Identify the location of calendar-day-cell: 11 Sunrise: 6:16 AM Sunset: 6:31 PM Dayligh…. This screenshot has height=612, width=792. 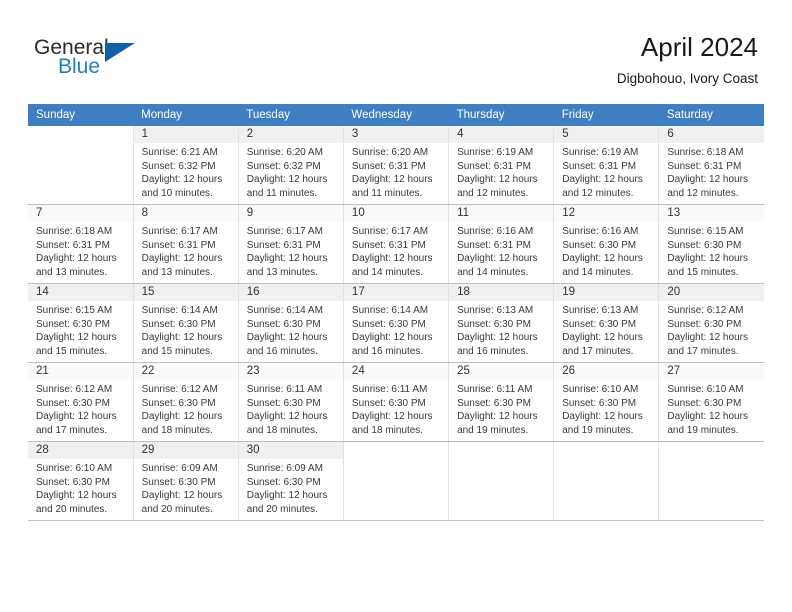
(501, 244).